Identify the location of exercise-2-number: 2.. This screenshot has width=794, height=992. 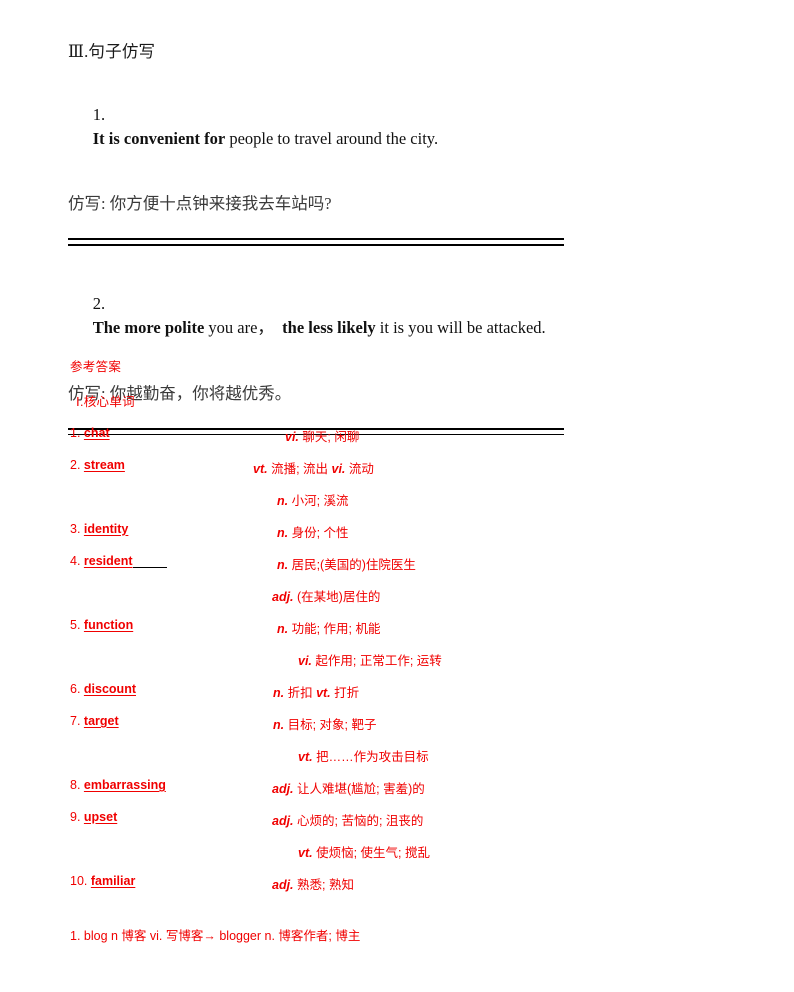
(99, 304).